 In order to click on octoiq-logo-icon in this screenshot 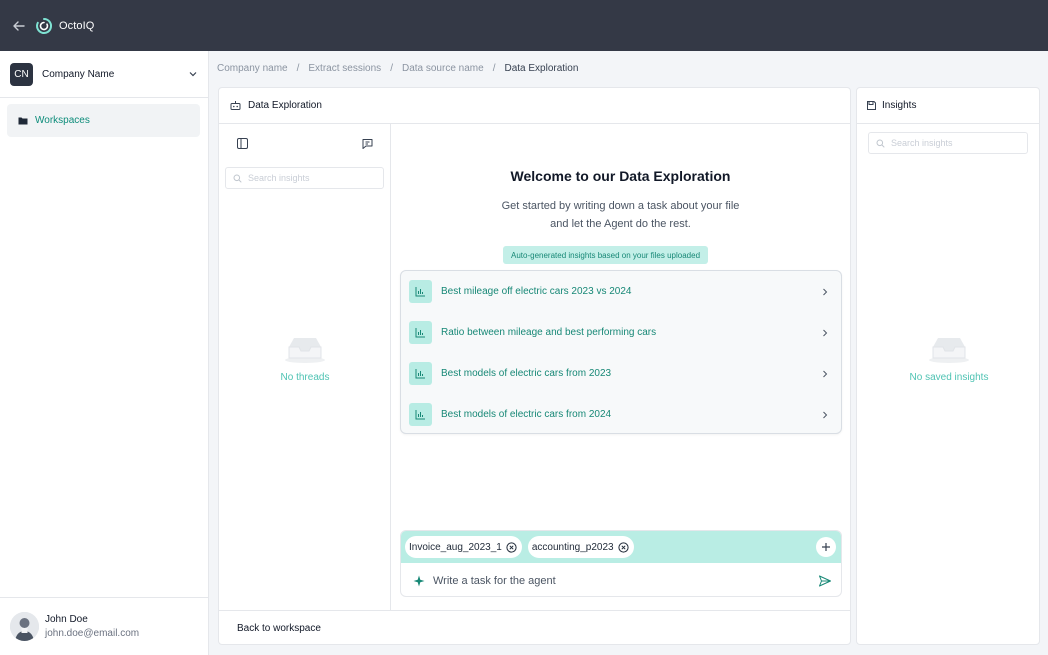, I will do `click(44, 26)`.